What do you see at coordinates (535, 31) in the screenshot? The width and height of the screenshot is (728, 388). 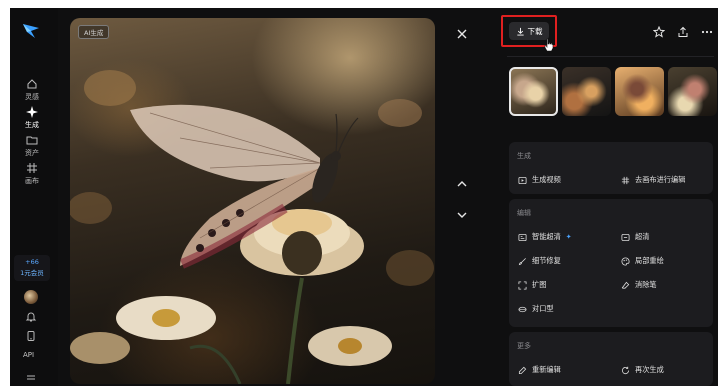 I see `download-label: 下载` at bounding box center [535, 31].